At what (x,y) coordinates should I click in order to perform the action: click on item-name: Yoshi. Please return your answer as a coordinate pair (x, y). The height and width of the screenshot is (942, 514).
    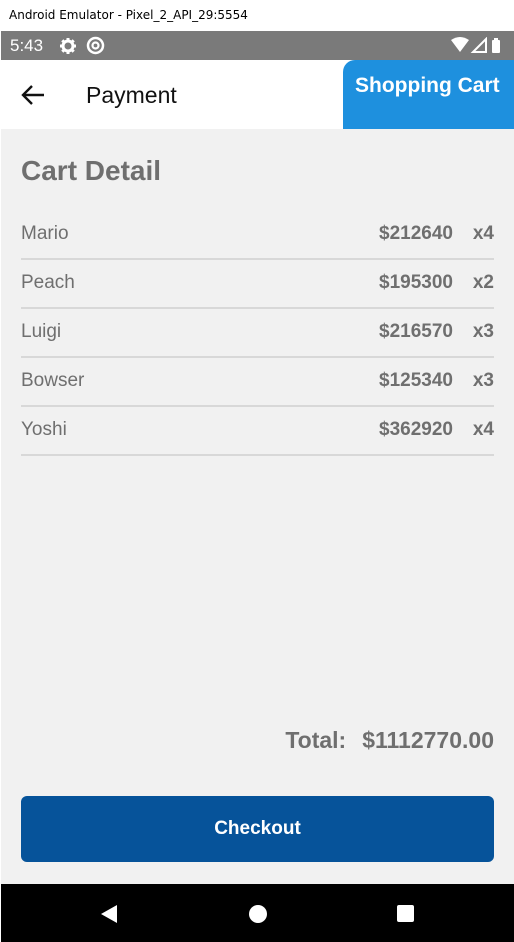
    Looking at the image, I should click on (44, 429).